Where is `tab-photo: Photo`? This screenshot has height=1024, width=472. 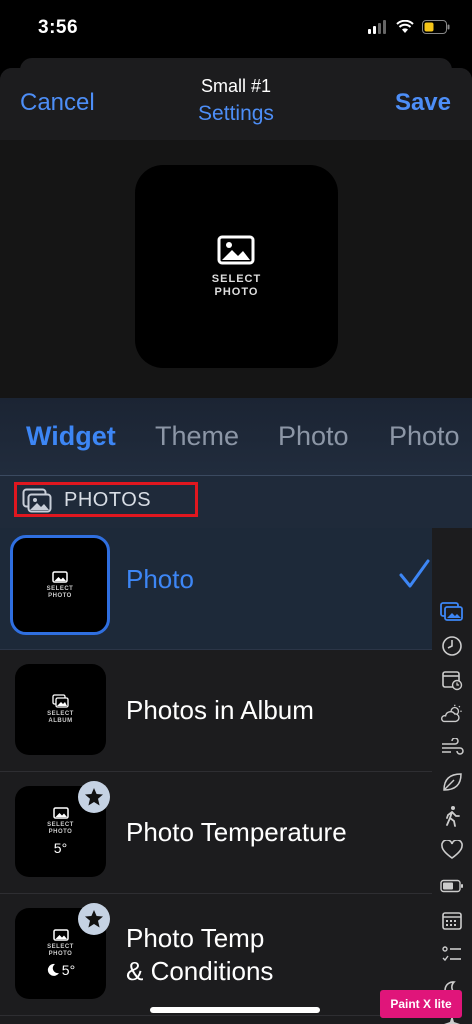
tab-photo: Photo is located at coordinates (313, 436).